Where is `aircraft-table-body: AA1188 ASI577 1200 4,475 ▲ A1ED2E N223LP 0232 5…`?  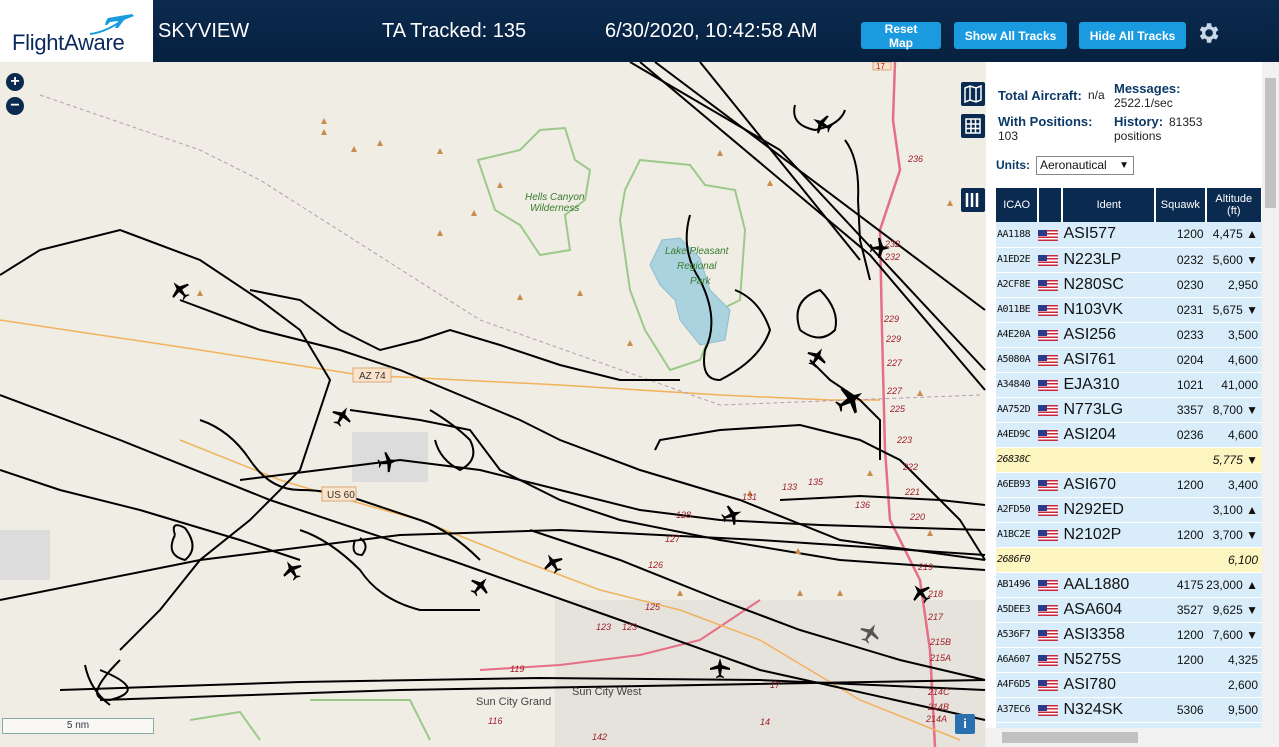 aircraft-table-body: AA1188 ASI577 1200 4,475 ▲ A1ED2E N223LP 0232 5… is located at coordinates (1129, 484).